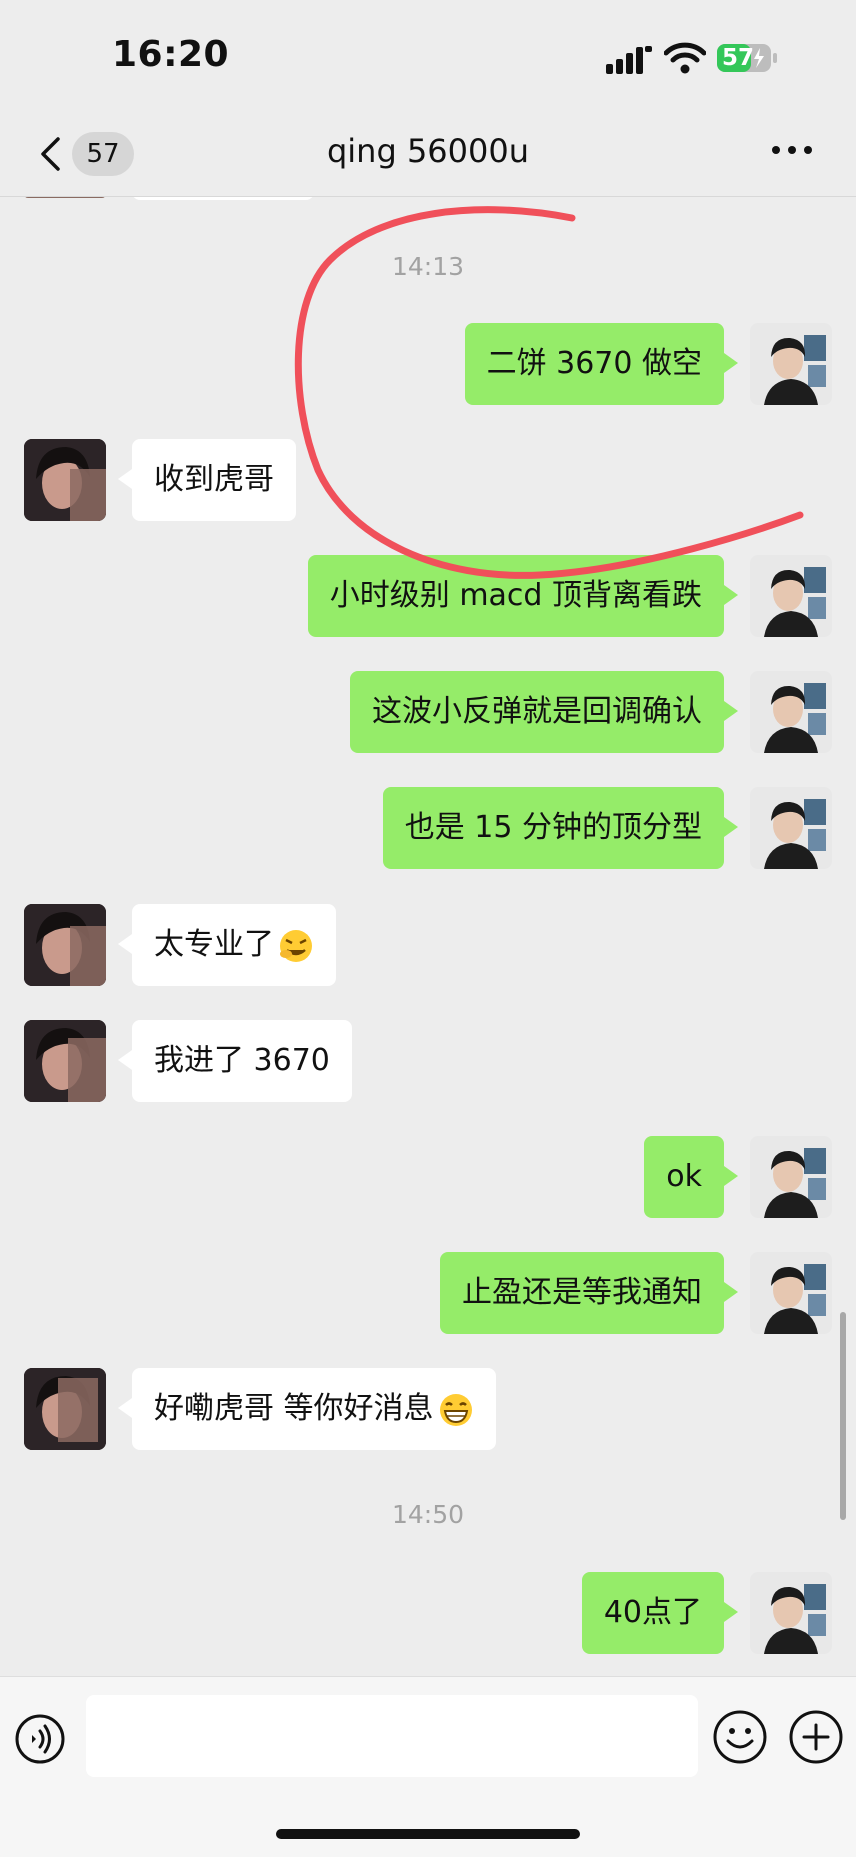 Image resolution: width=856 pixels, height=1857 pixels. Describe the element at coordinates (294, 1408) in the screenshot. I see `message-text: 好嘞虎哥 等你好消息` at that location.